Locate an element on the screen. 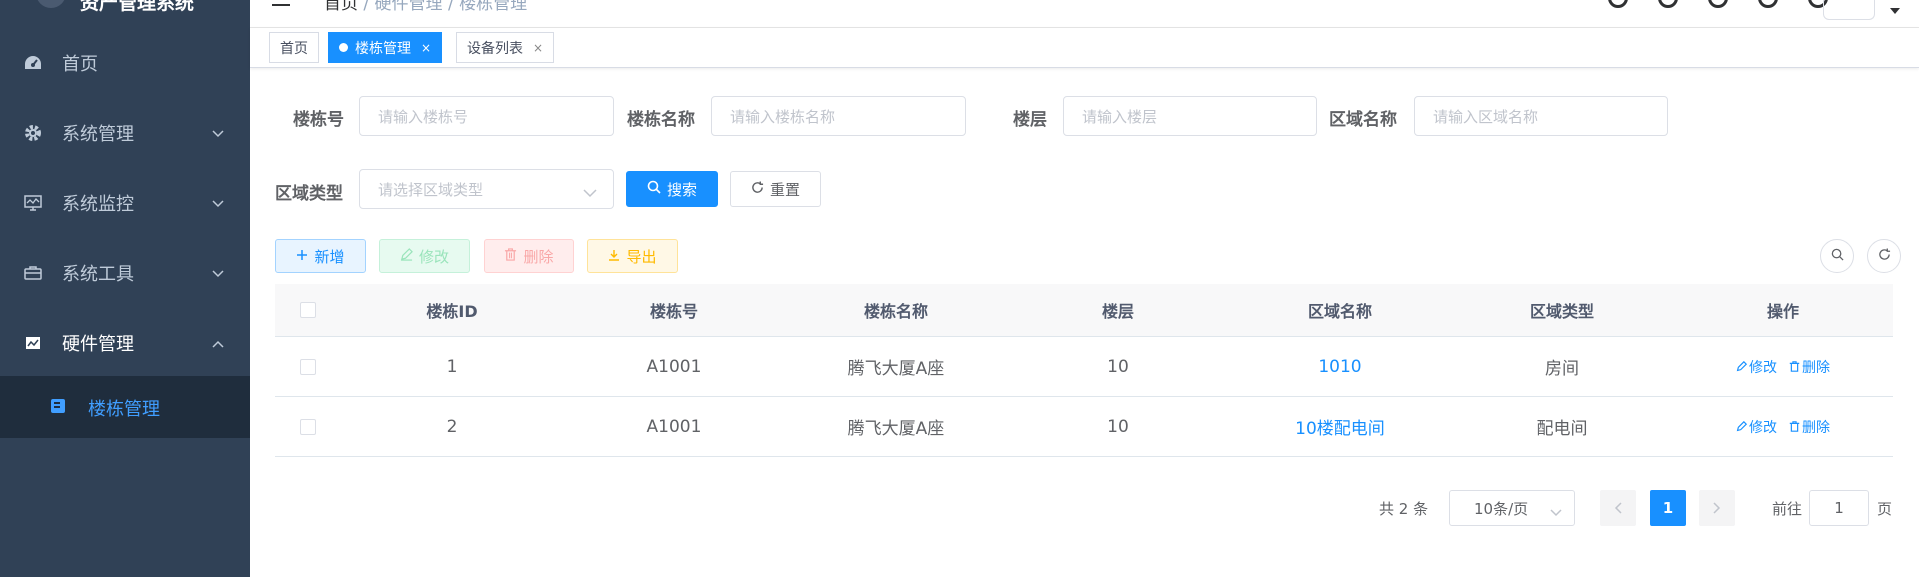 This screenshot has width=1919, height=577. download-icon is located at coordinates (614, 256).